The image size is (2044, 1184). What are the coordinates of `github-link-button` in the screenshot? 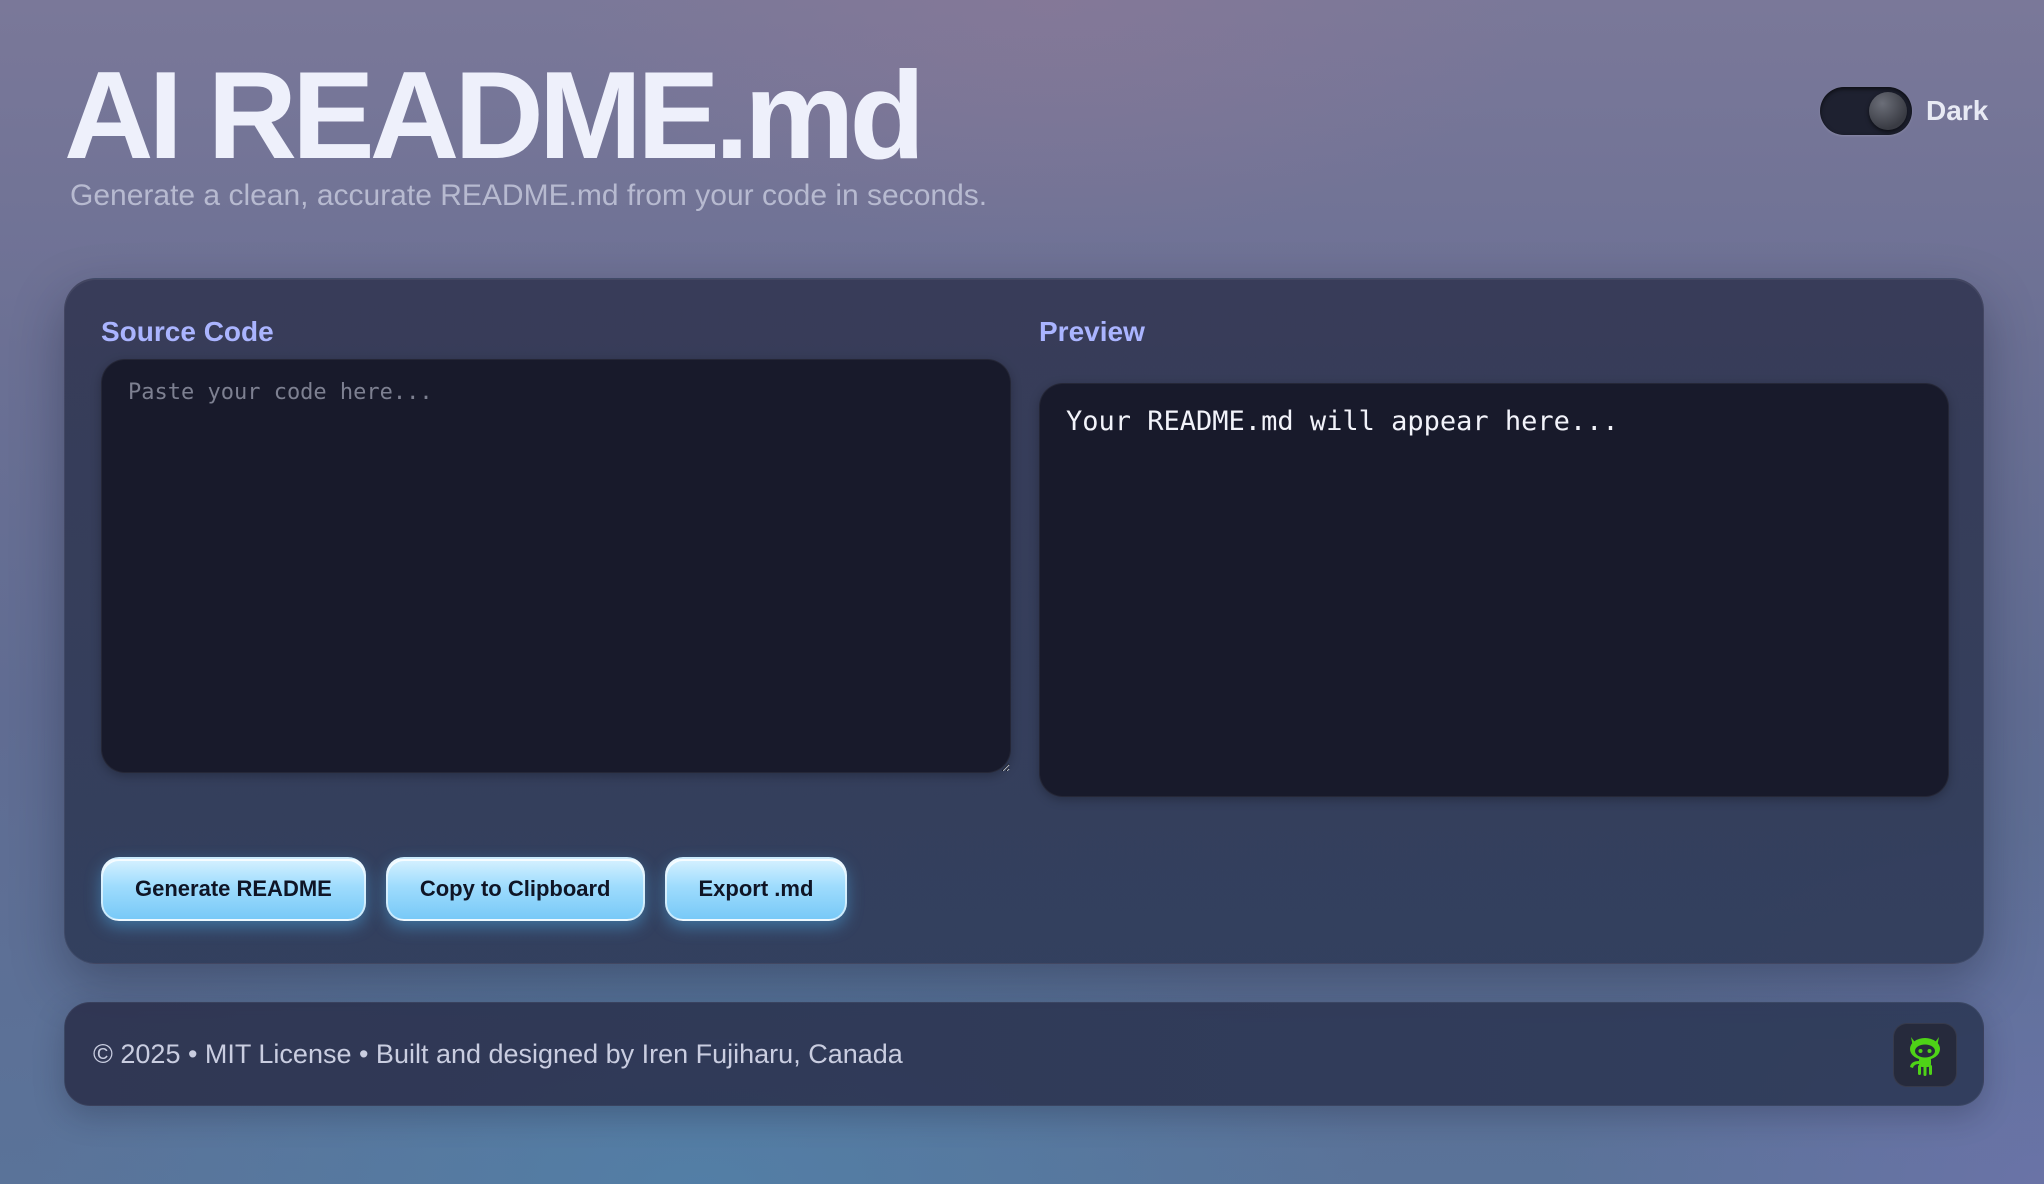 It's located at (1925, 1055).